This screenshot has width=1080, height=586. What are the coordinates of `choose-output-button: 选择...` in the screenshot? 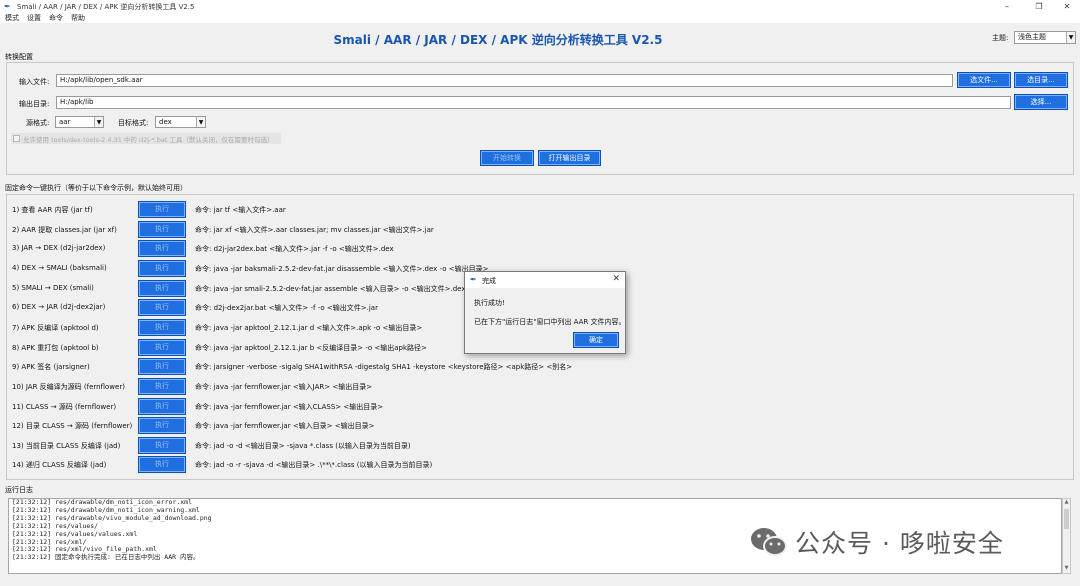 It's located at (1041, 102).